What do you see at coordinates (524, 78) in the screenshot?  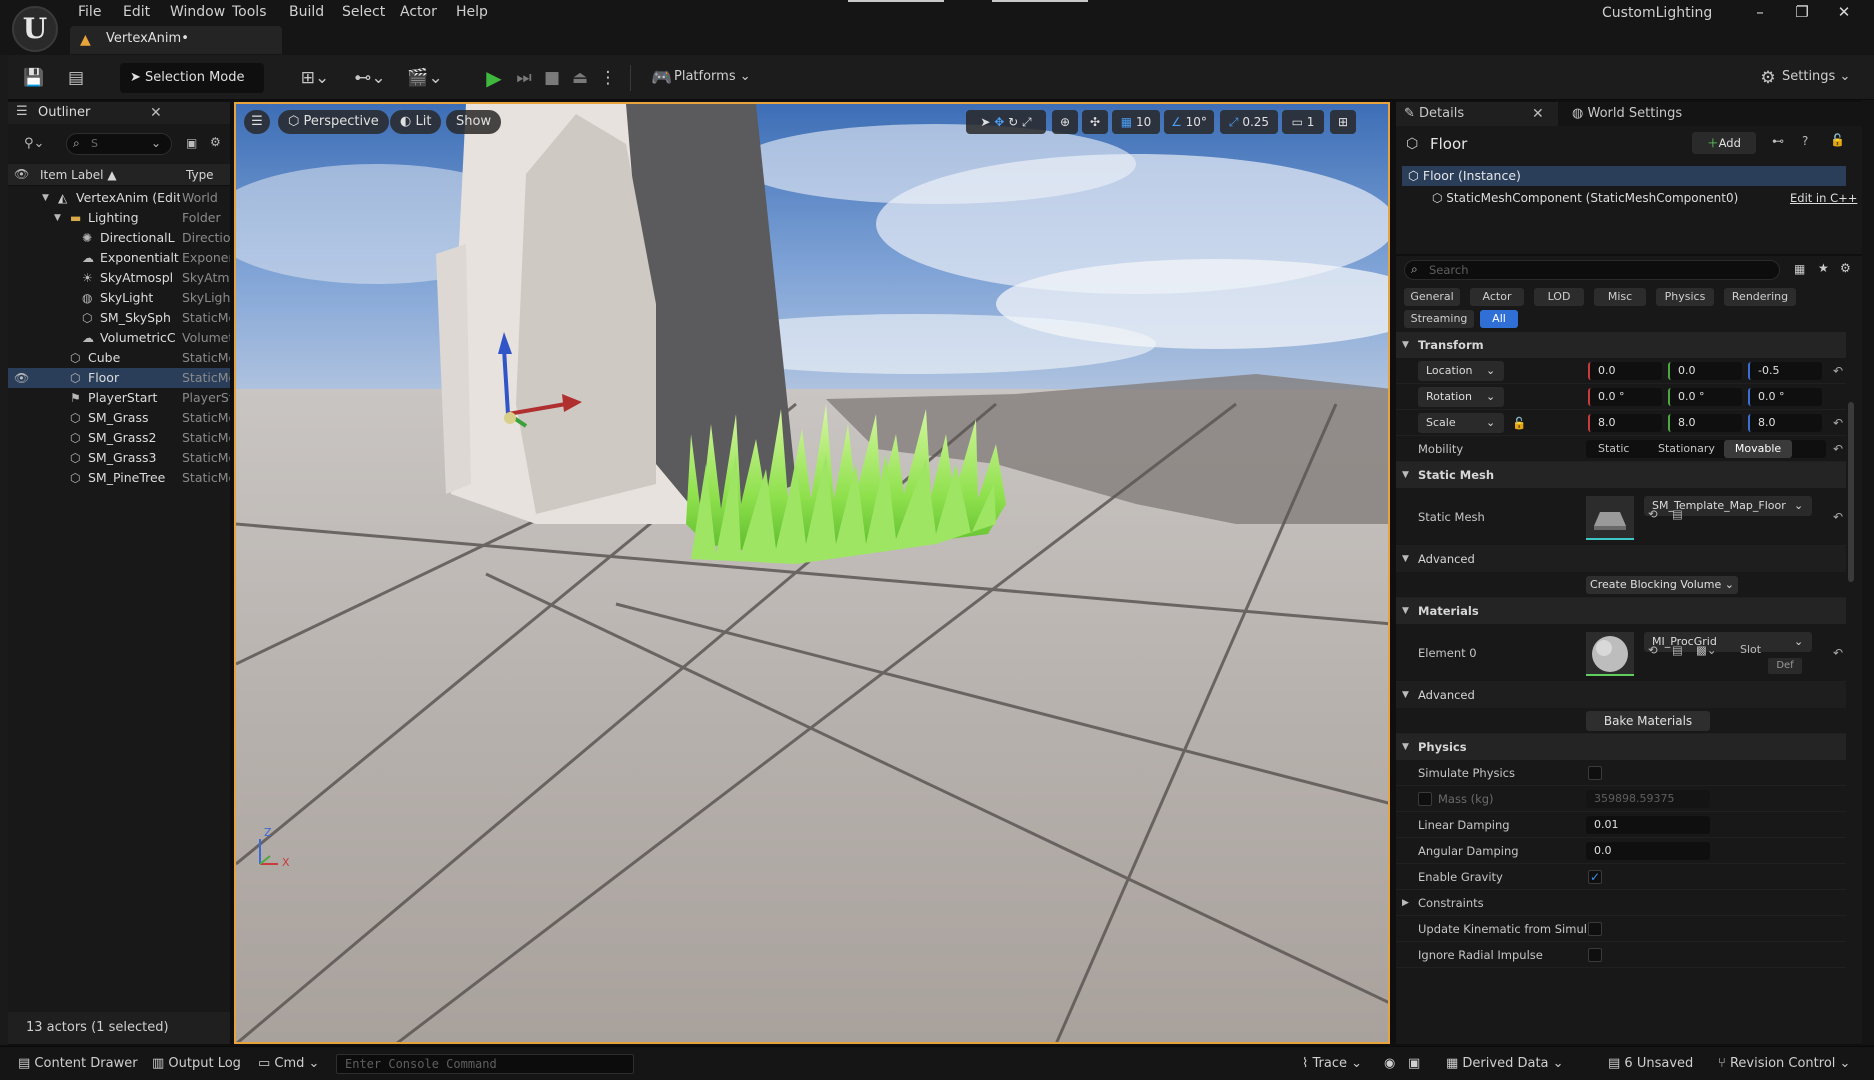 I see `step-icon: ⏭` at bounding box center [524, 78].